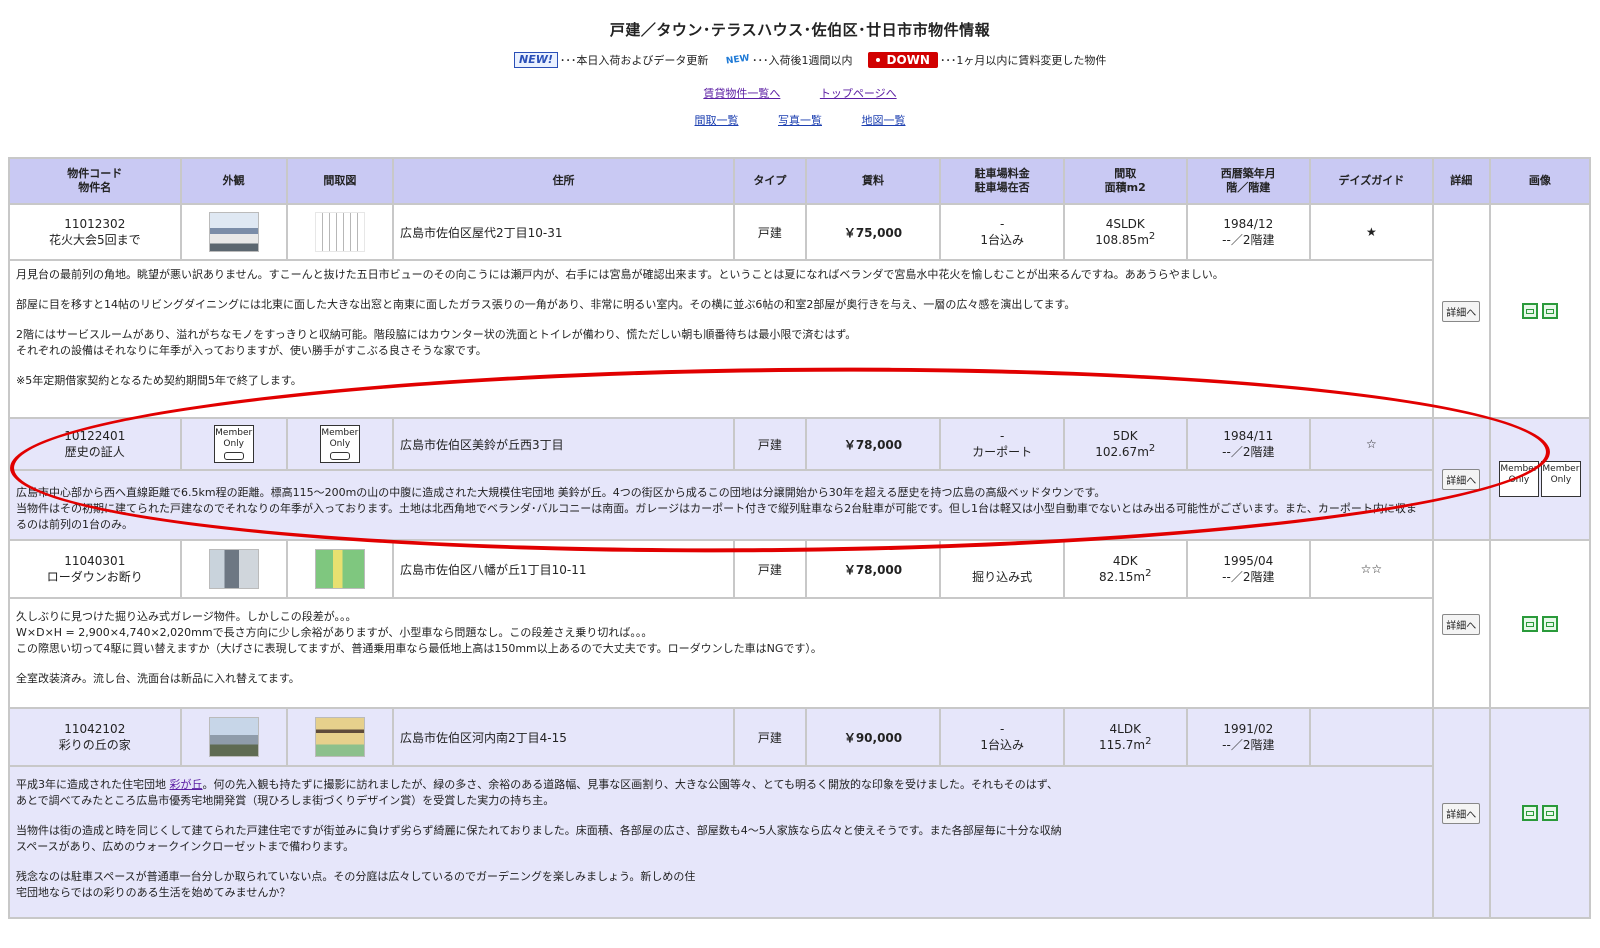  I want to click on listing-code-cell: 11012302 花火大会5回まで, so click(95, 232).